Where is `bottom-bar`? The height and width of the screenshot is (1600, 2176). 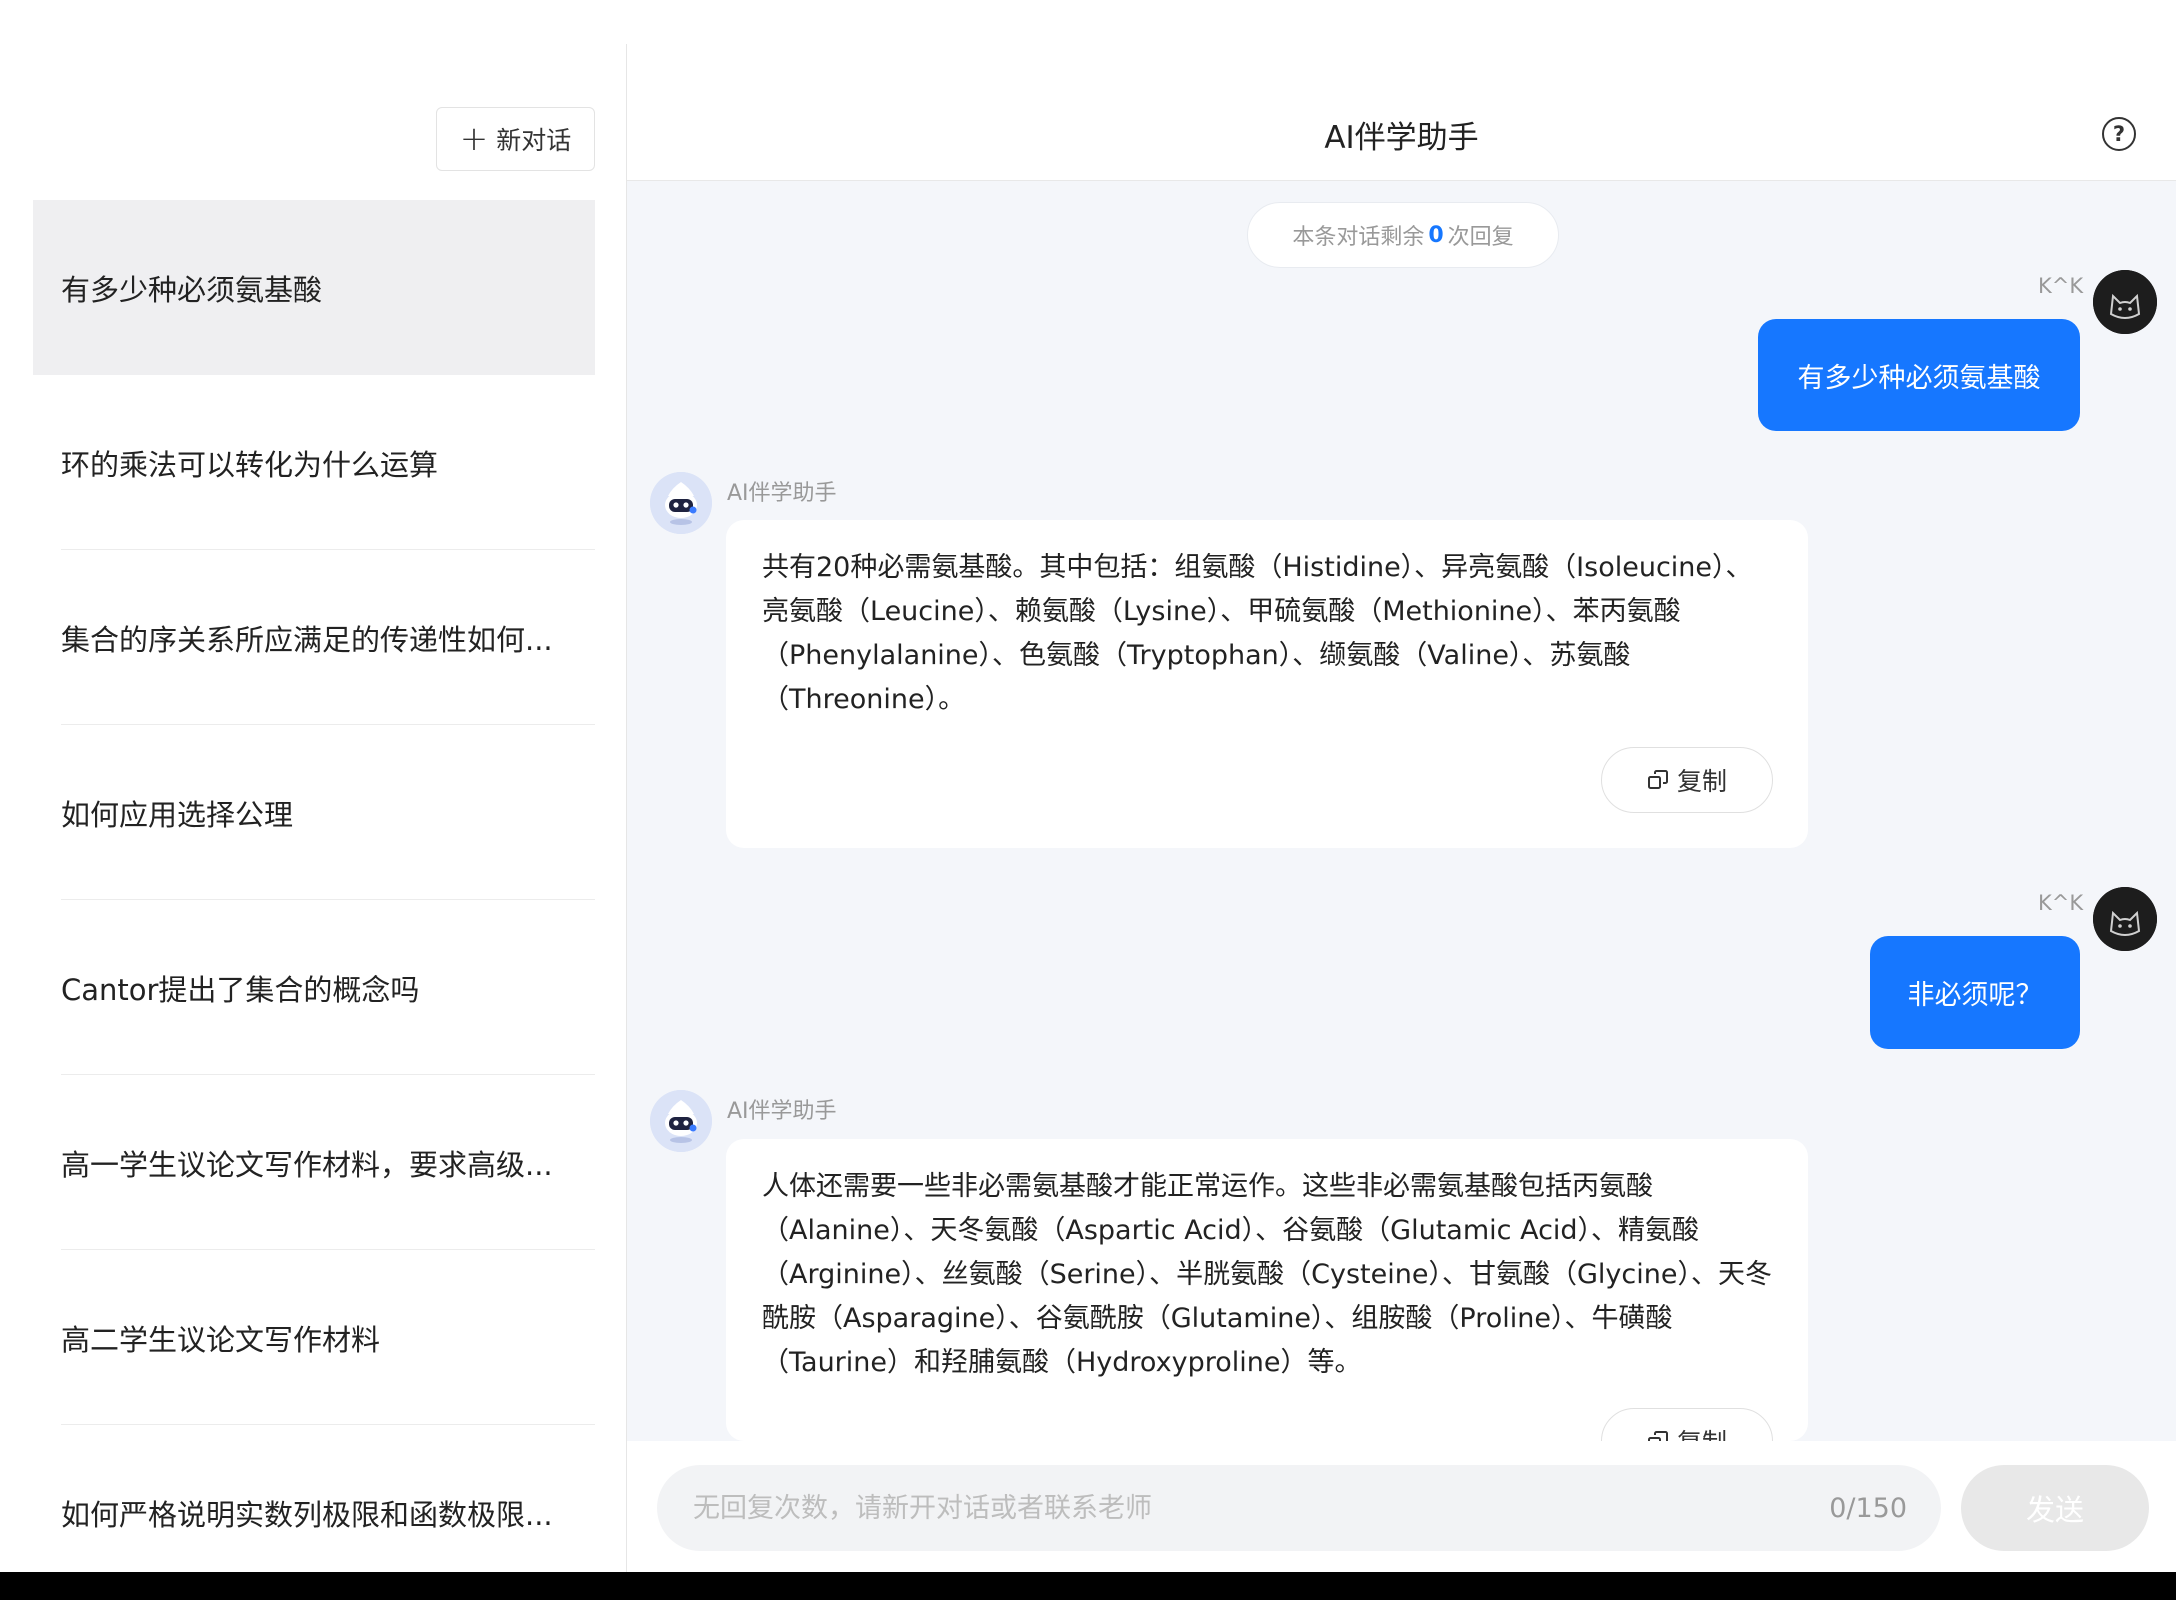 bottom-bar is located at coordinates (1088, 1586).